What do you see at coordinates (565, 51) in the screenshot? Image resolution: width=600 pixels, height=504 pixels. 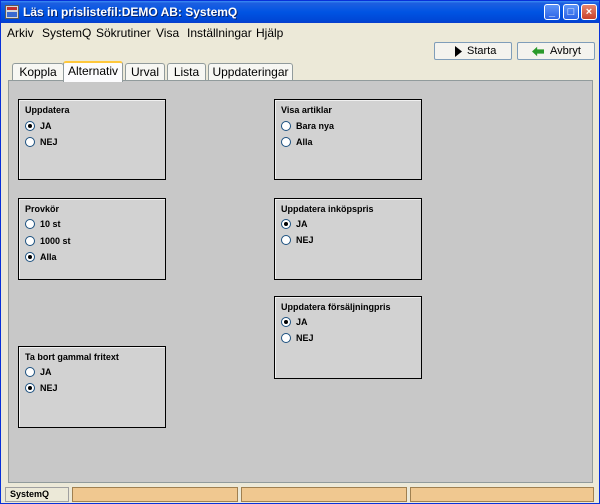 I see `cancel-button-label: Avbryt` at bounding box center [565, 51].